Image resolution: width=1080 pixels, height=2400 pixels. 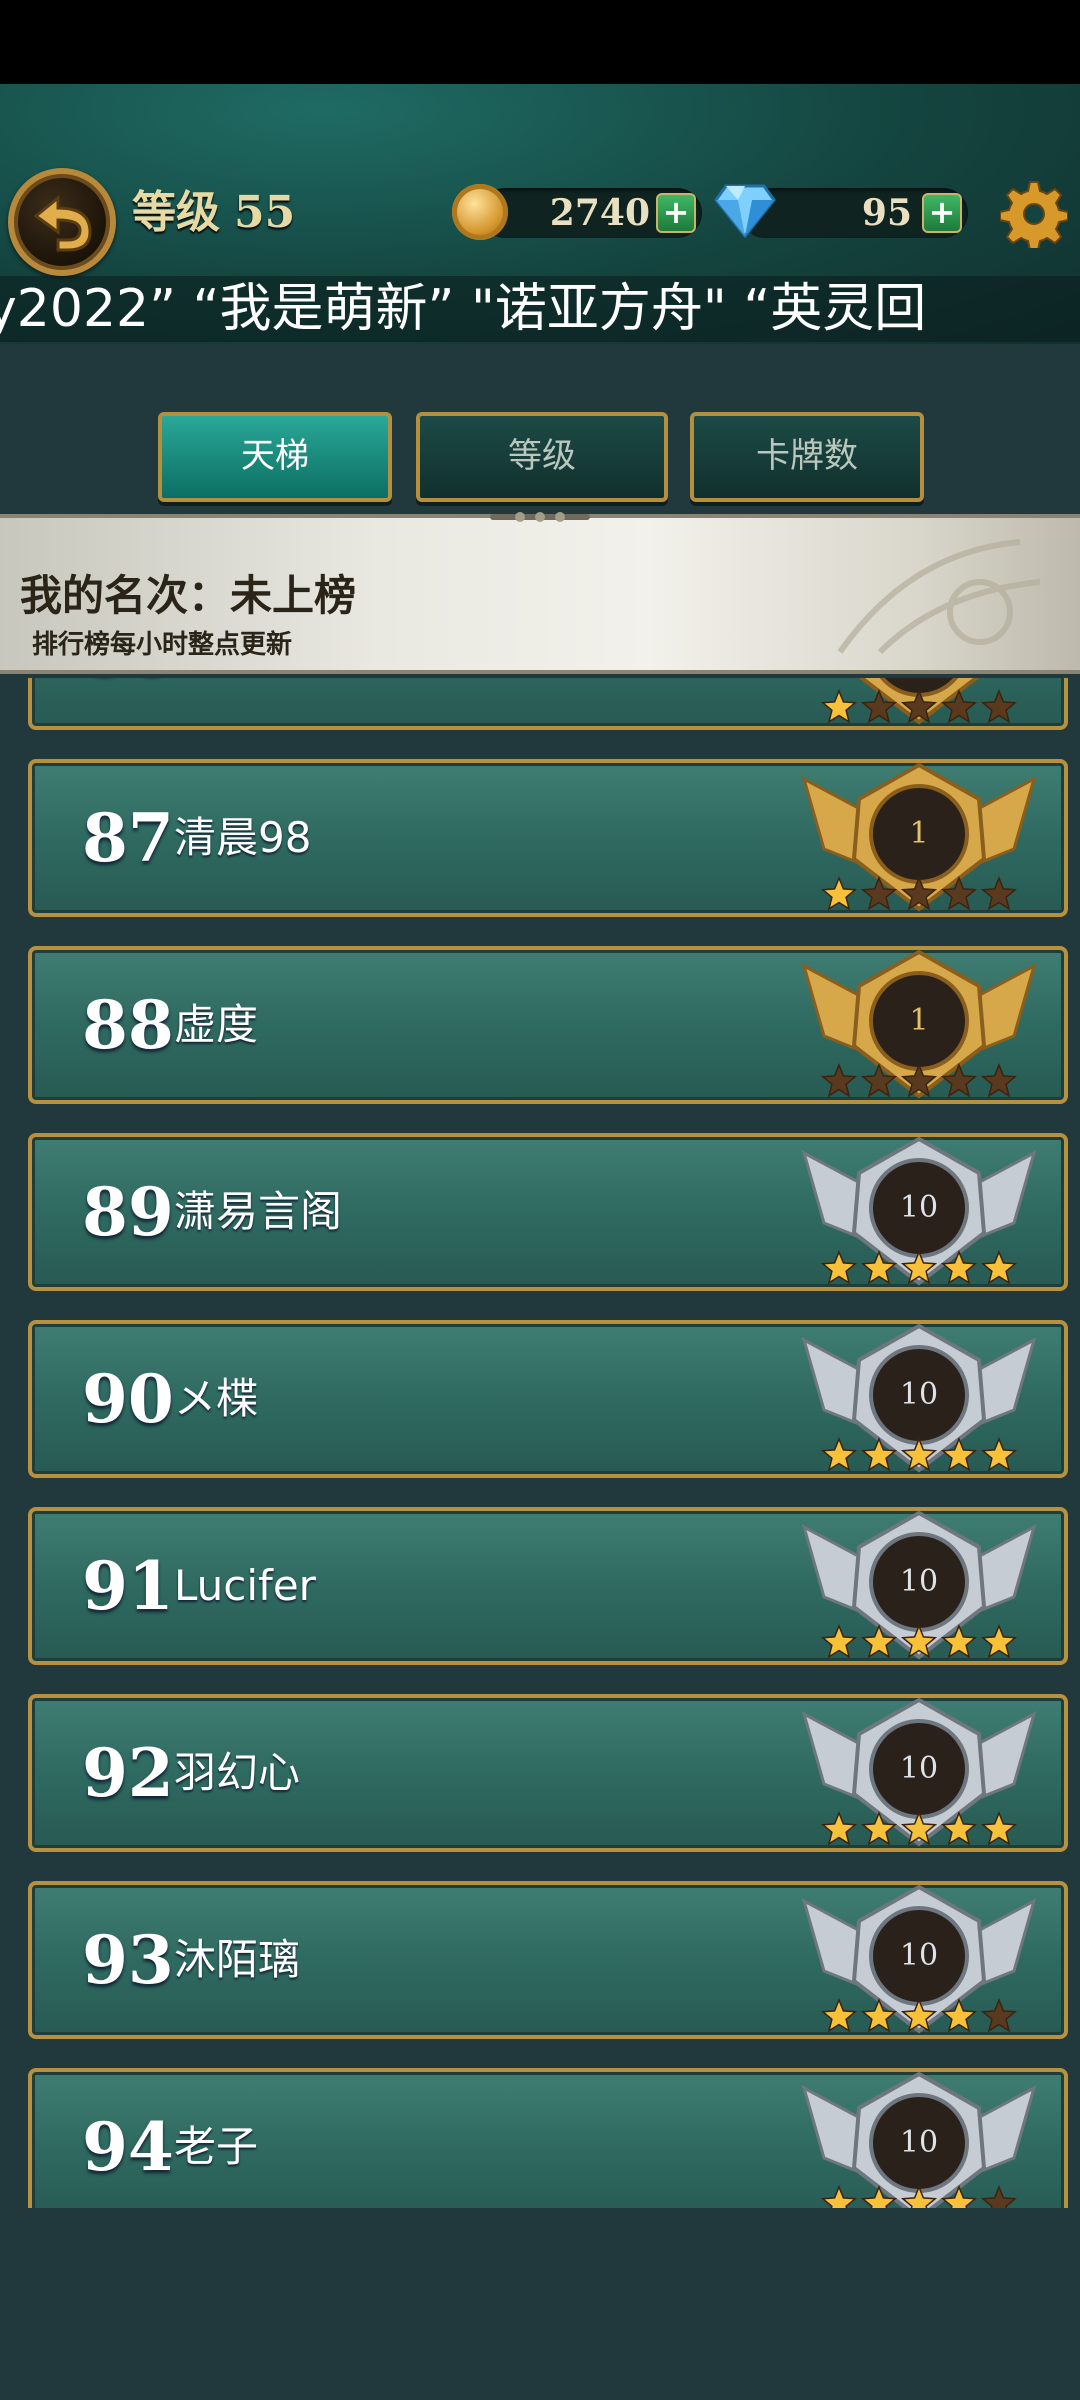 I want to click on rank-update-note: 排行榜每小时整点更新, so click(x=162, y=645).